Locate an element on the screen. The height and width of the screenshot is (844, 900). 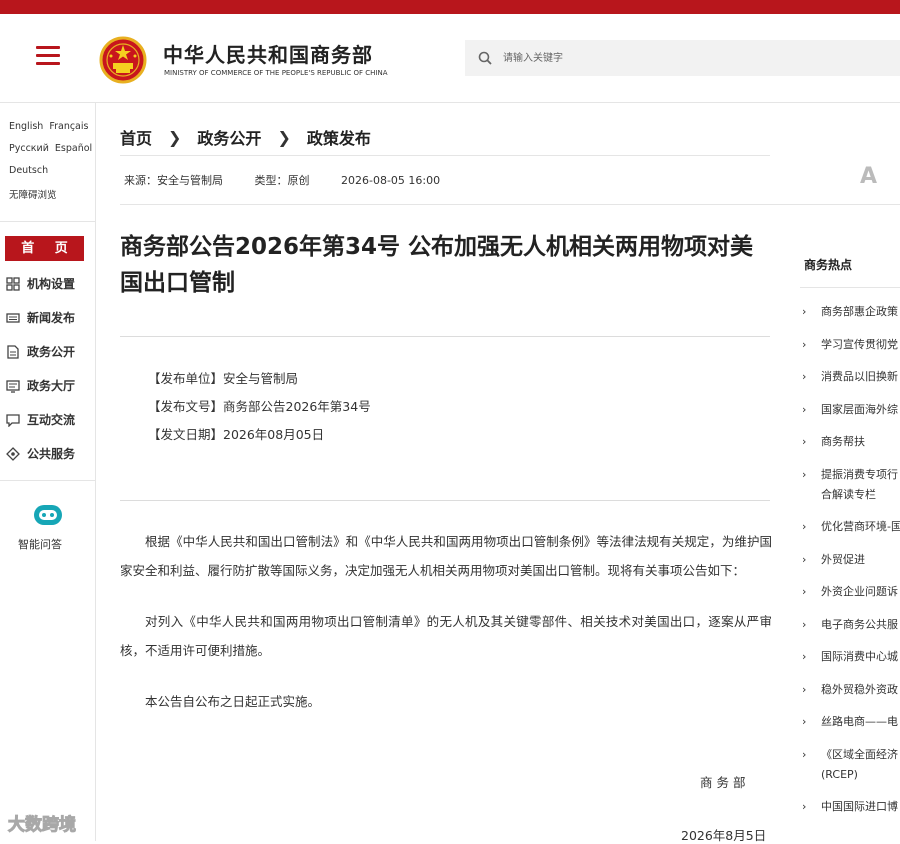
info-issue-date: 【发文日期】2026年08月05日 is located at coordinates (236, 434).